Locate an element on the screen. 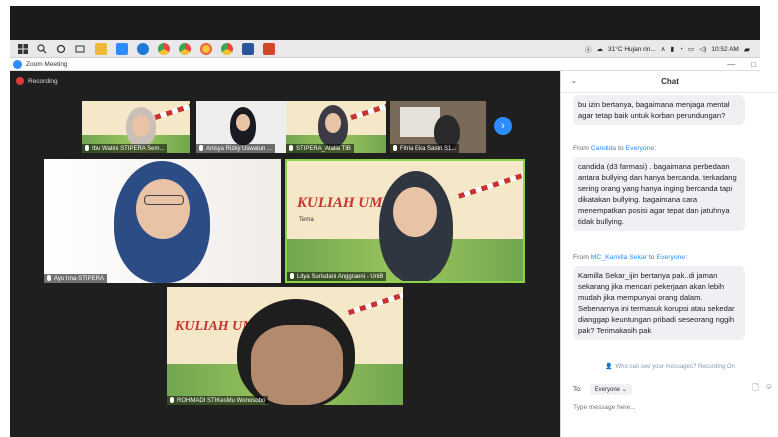  zoom-icon is located at coordinates (122, 48).